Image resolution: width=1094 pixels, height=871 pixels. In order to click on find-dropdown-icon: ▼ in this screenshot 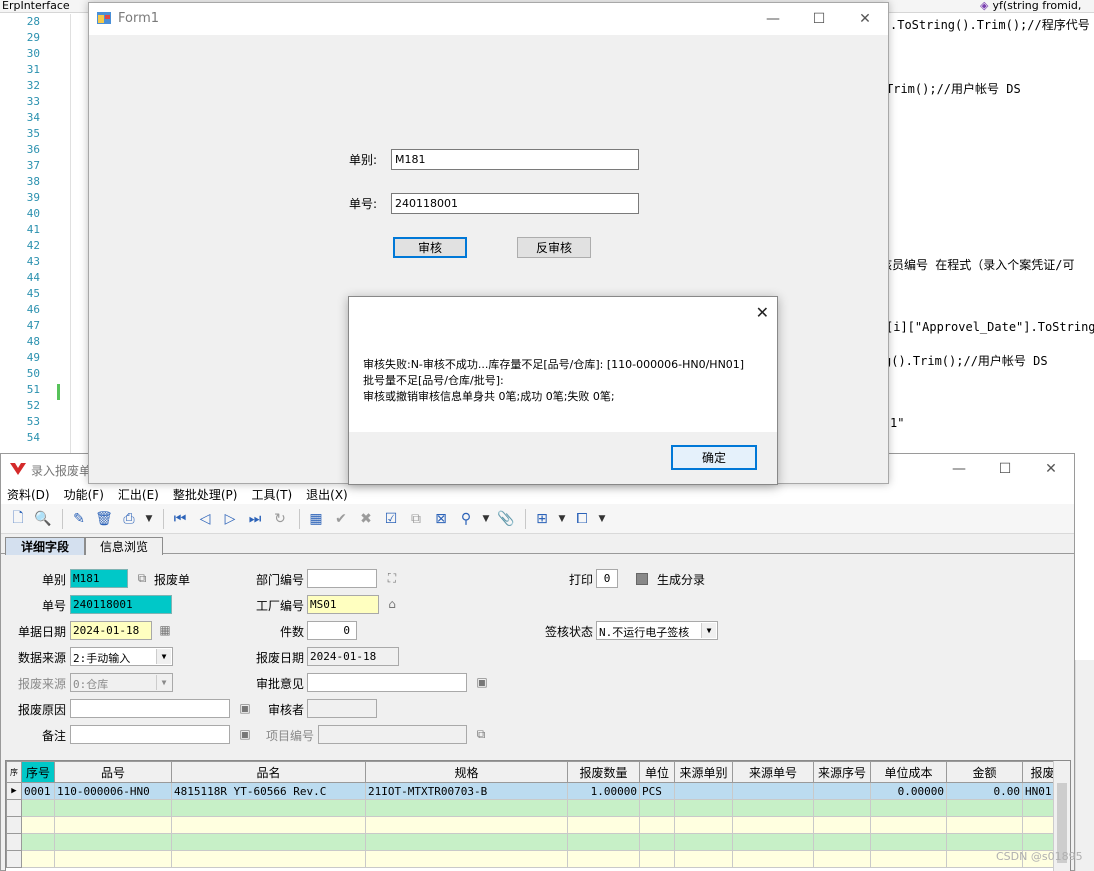, I will do `click(486, 519)`.